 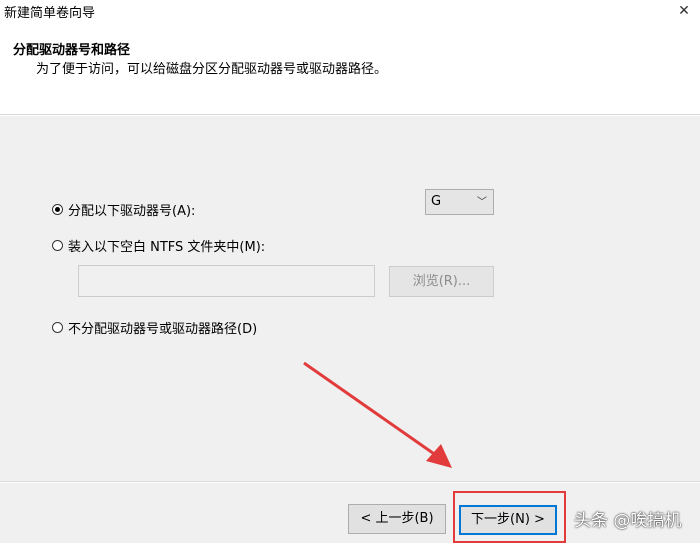 I want to click on next-button: 下一步(N) >, so click(x=508, y=520).